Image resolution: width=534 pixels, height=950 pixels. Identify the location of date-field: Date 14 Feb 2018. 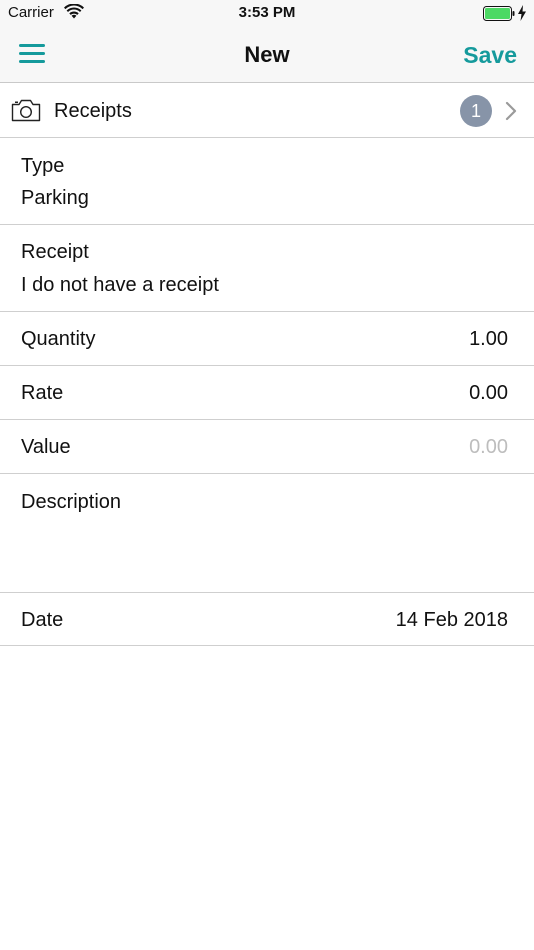
(267, 619).